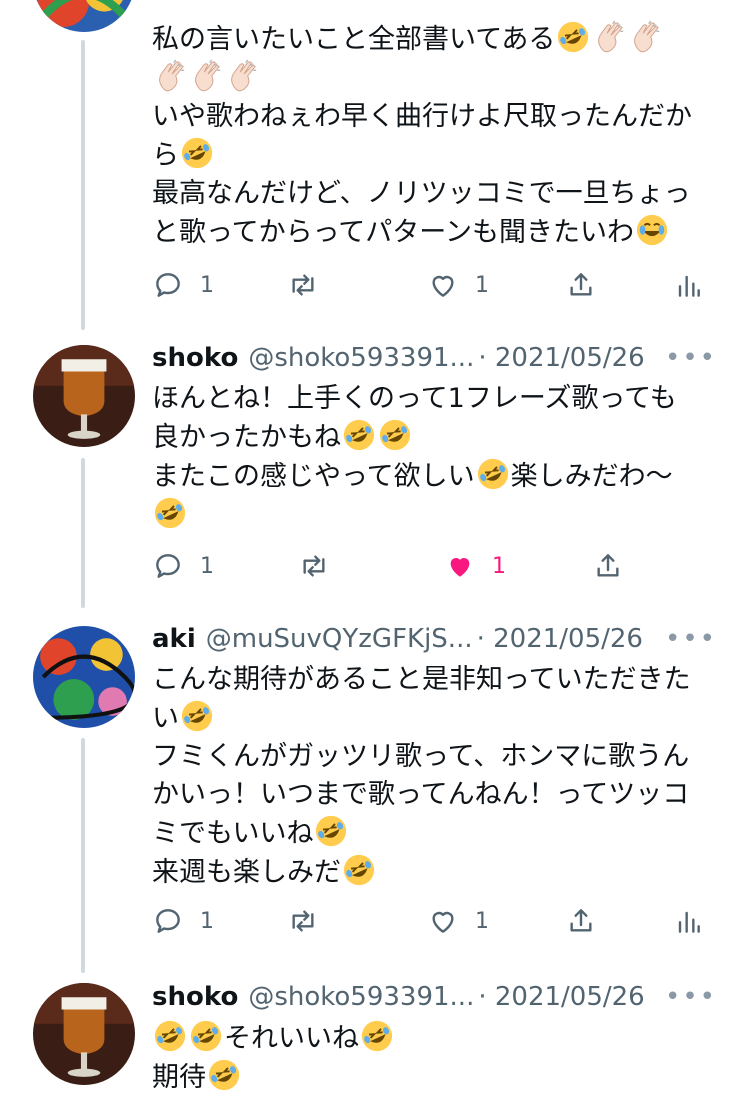 This screenshot has width=750, height=1103. I want to click on tweet-line: ミでもいいね, so click(233, 833).